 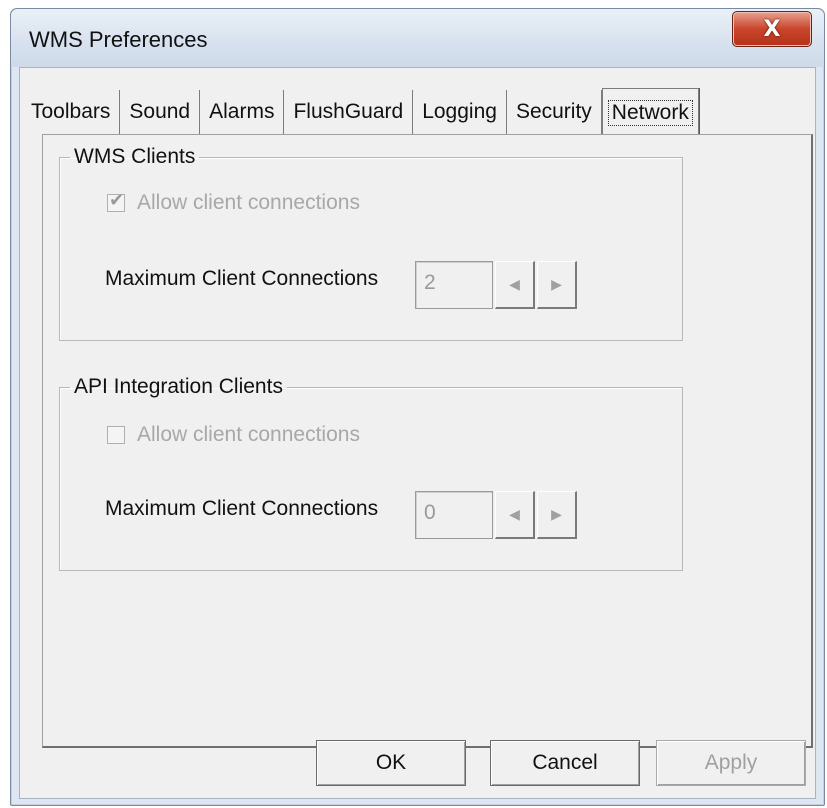 I want to click on tab-label: FlushGuard, so click(x=348, y=111).